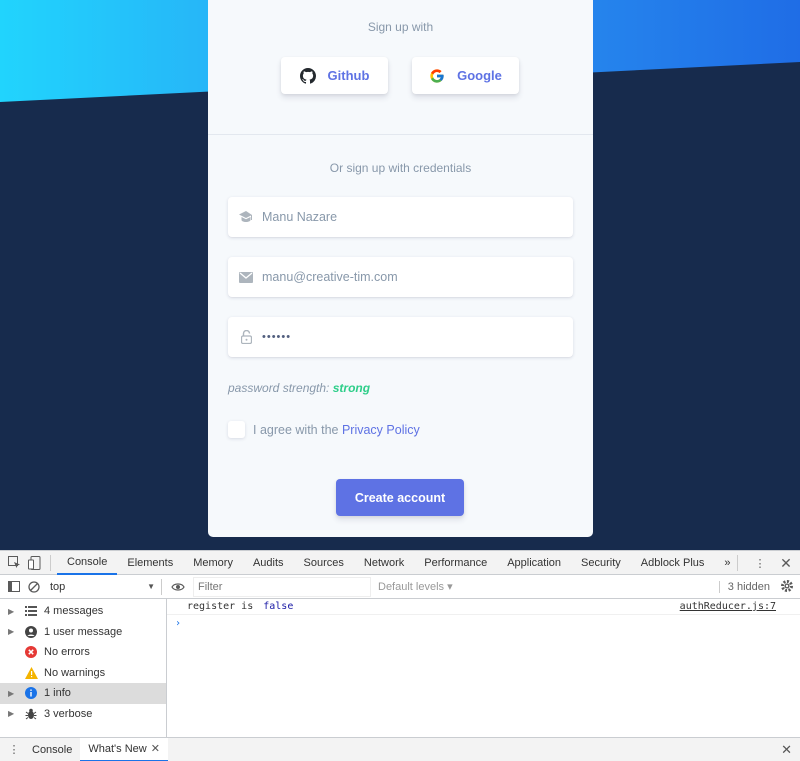  I want to click on github-label: Github, so click(348, 75).